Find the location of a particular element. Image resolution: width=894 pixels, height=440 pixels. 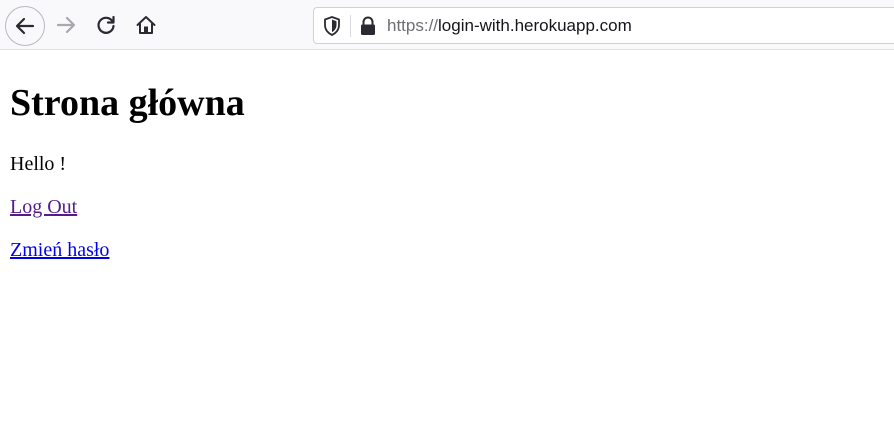

reload-button is located at coordinates (106, 25).